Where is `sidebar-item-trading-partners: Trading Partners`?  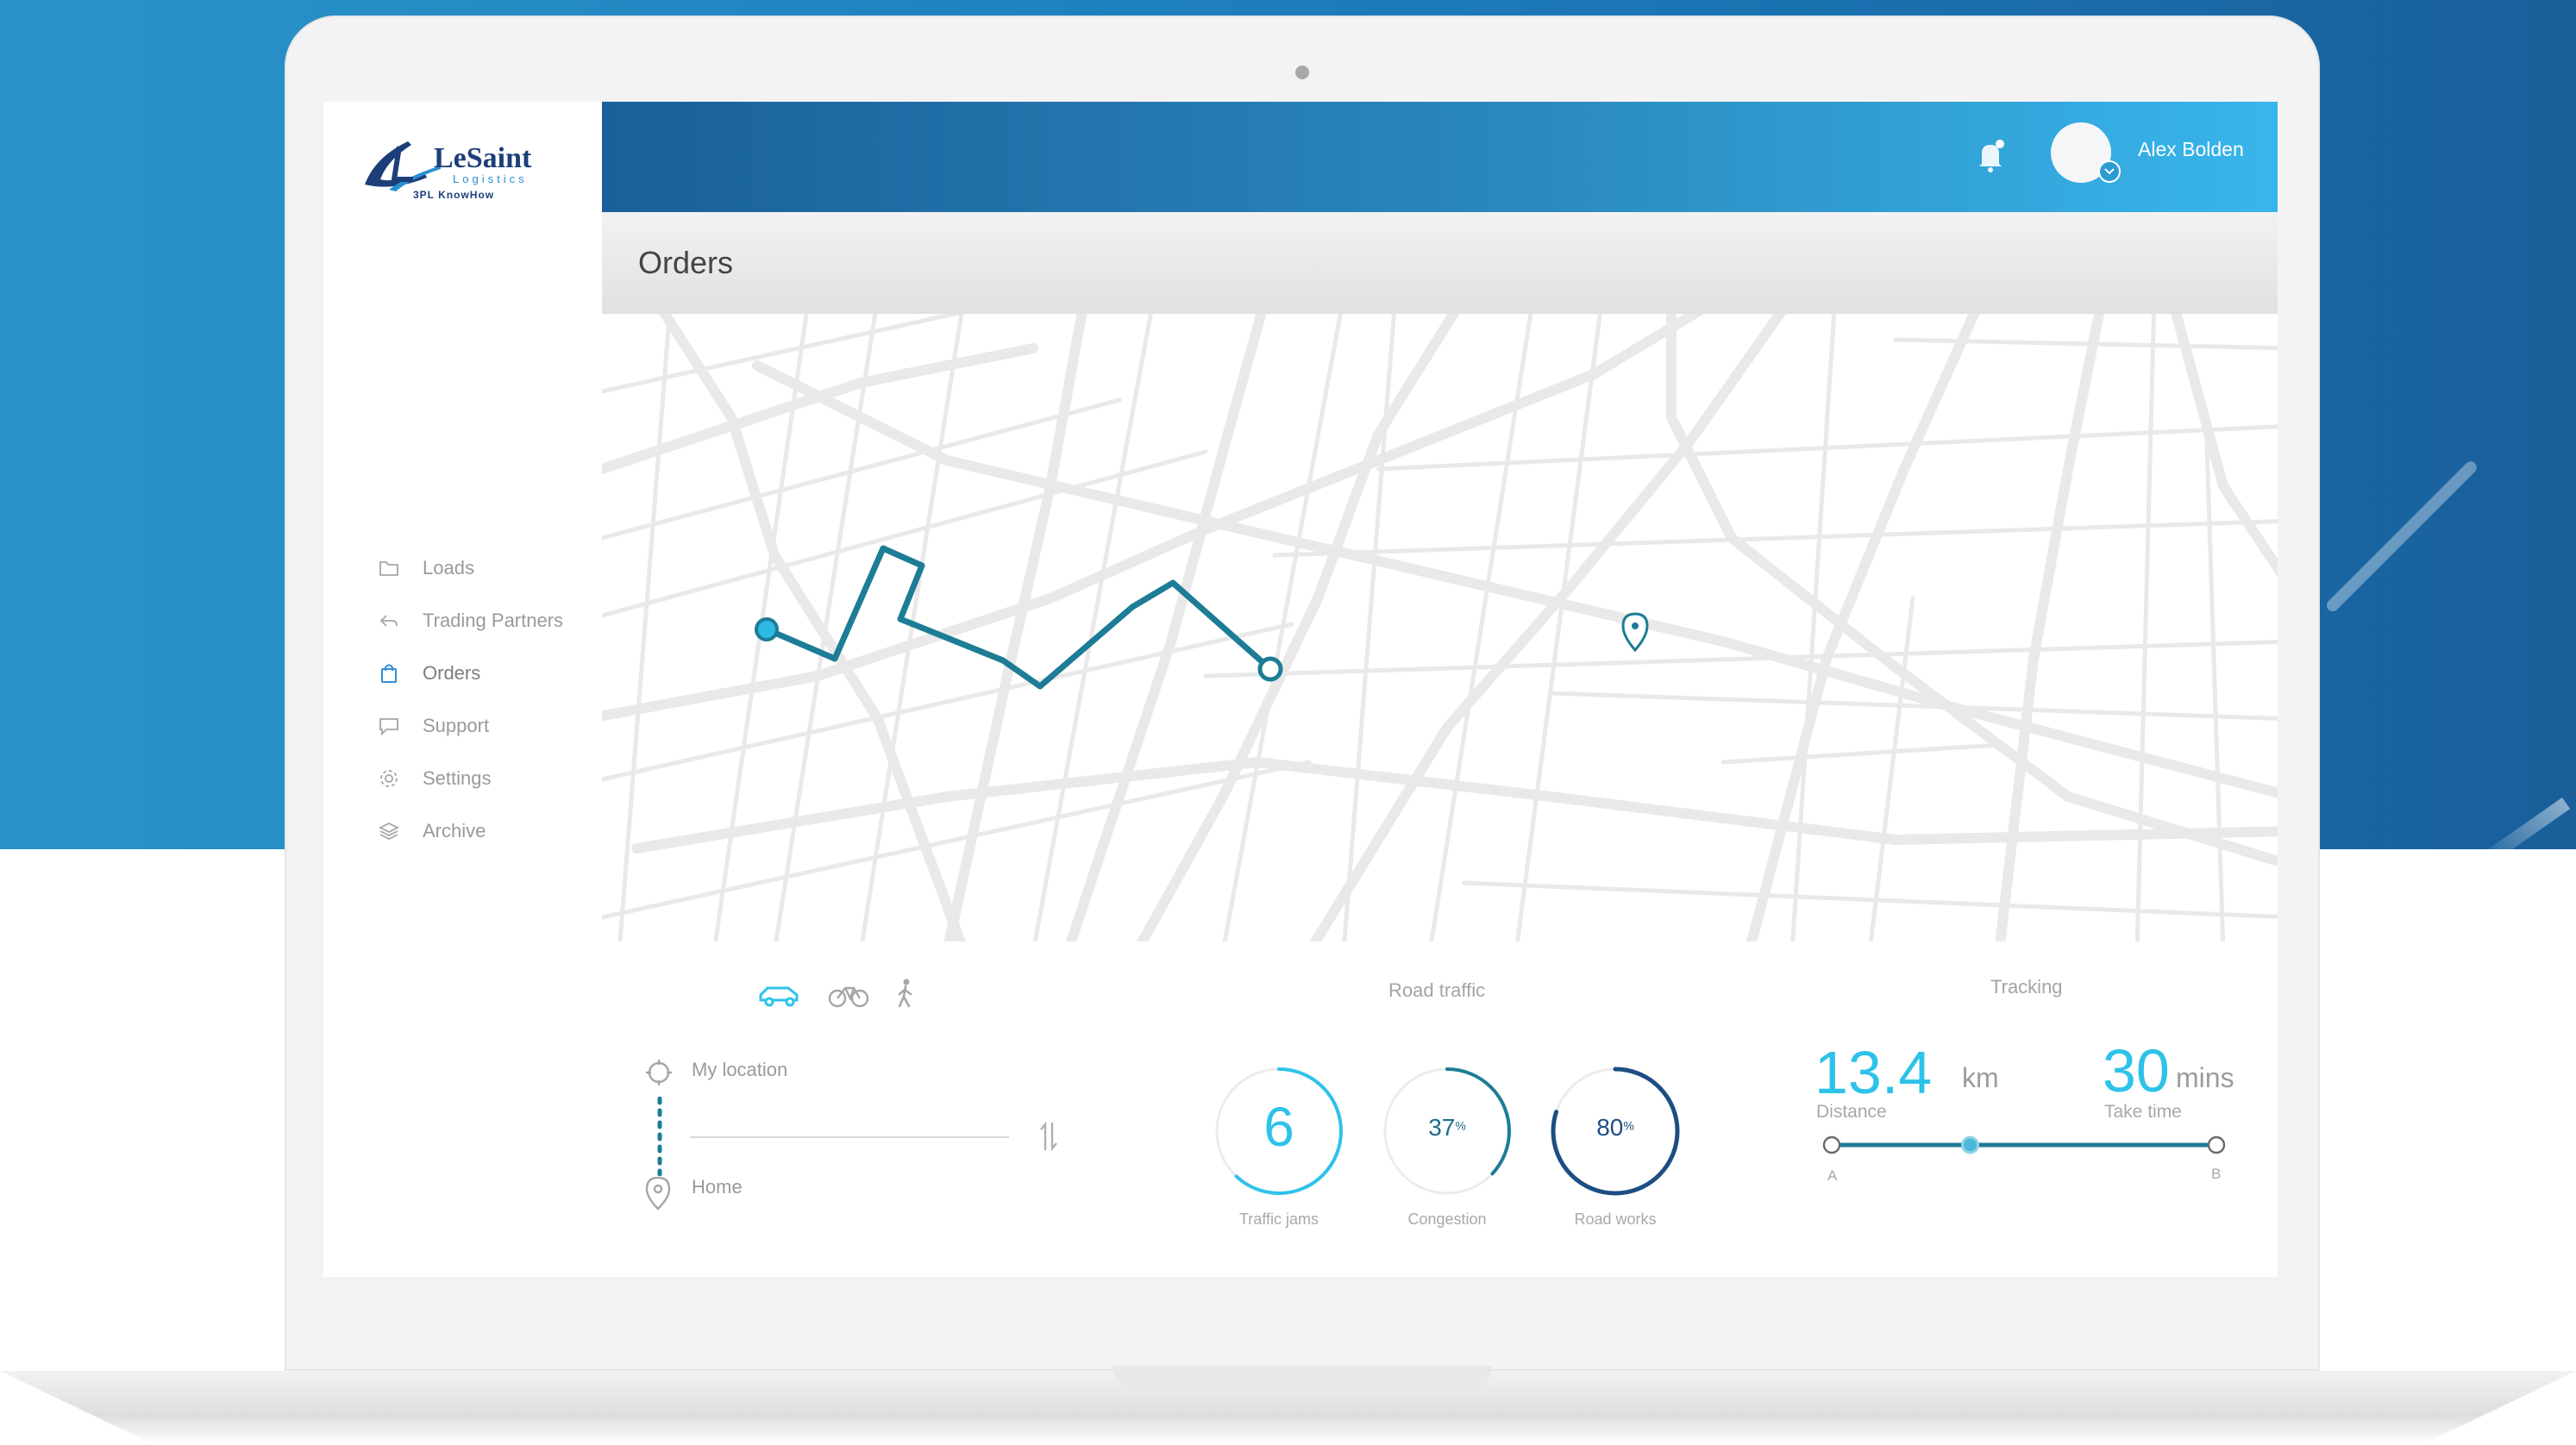 sidebar-item-trading-partners: Trading Partners is located at coordinates (470, 620).